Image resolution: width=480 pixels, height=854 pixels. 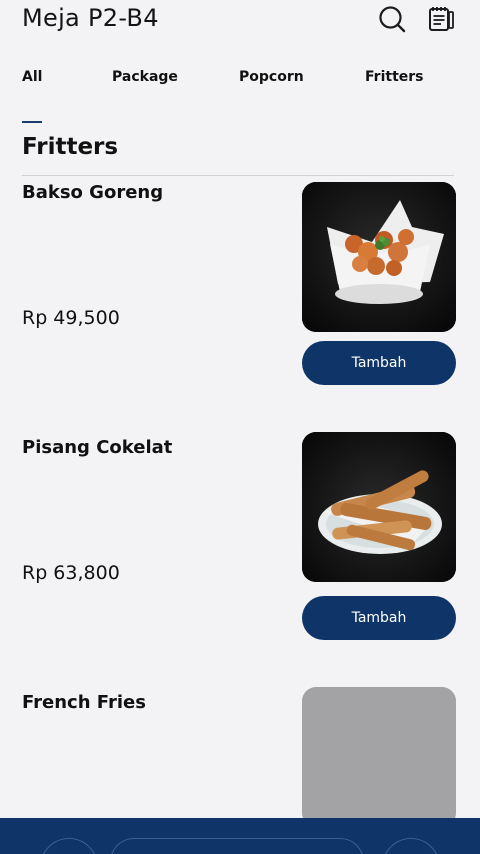 I want to click on category-tabs: All Package Popcorn Fritters, so click(x=240, y=79).